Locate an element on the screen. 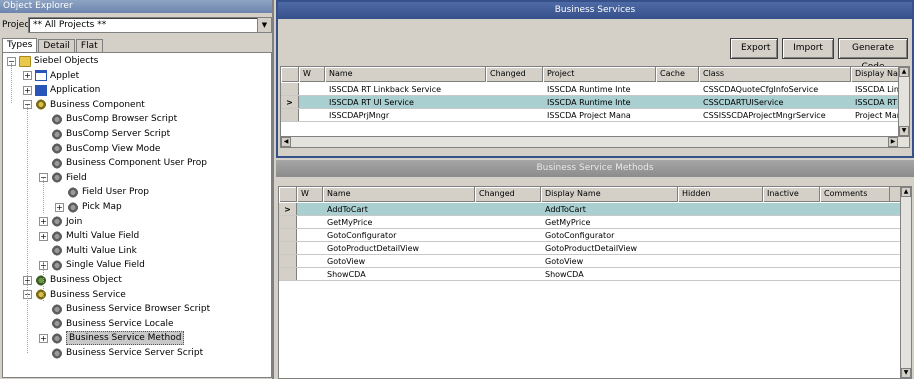  column-header: Name is located at coordinates (405, 74).